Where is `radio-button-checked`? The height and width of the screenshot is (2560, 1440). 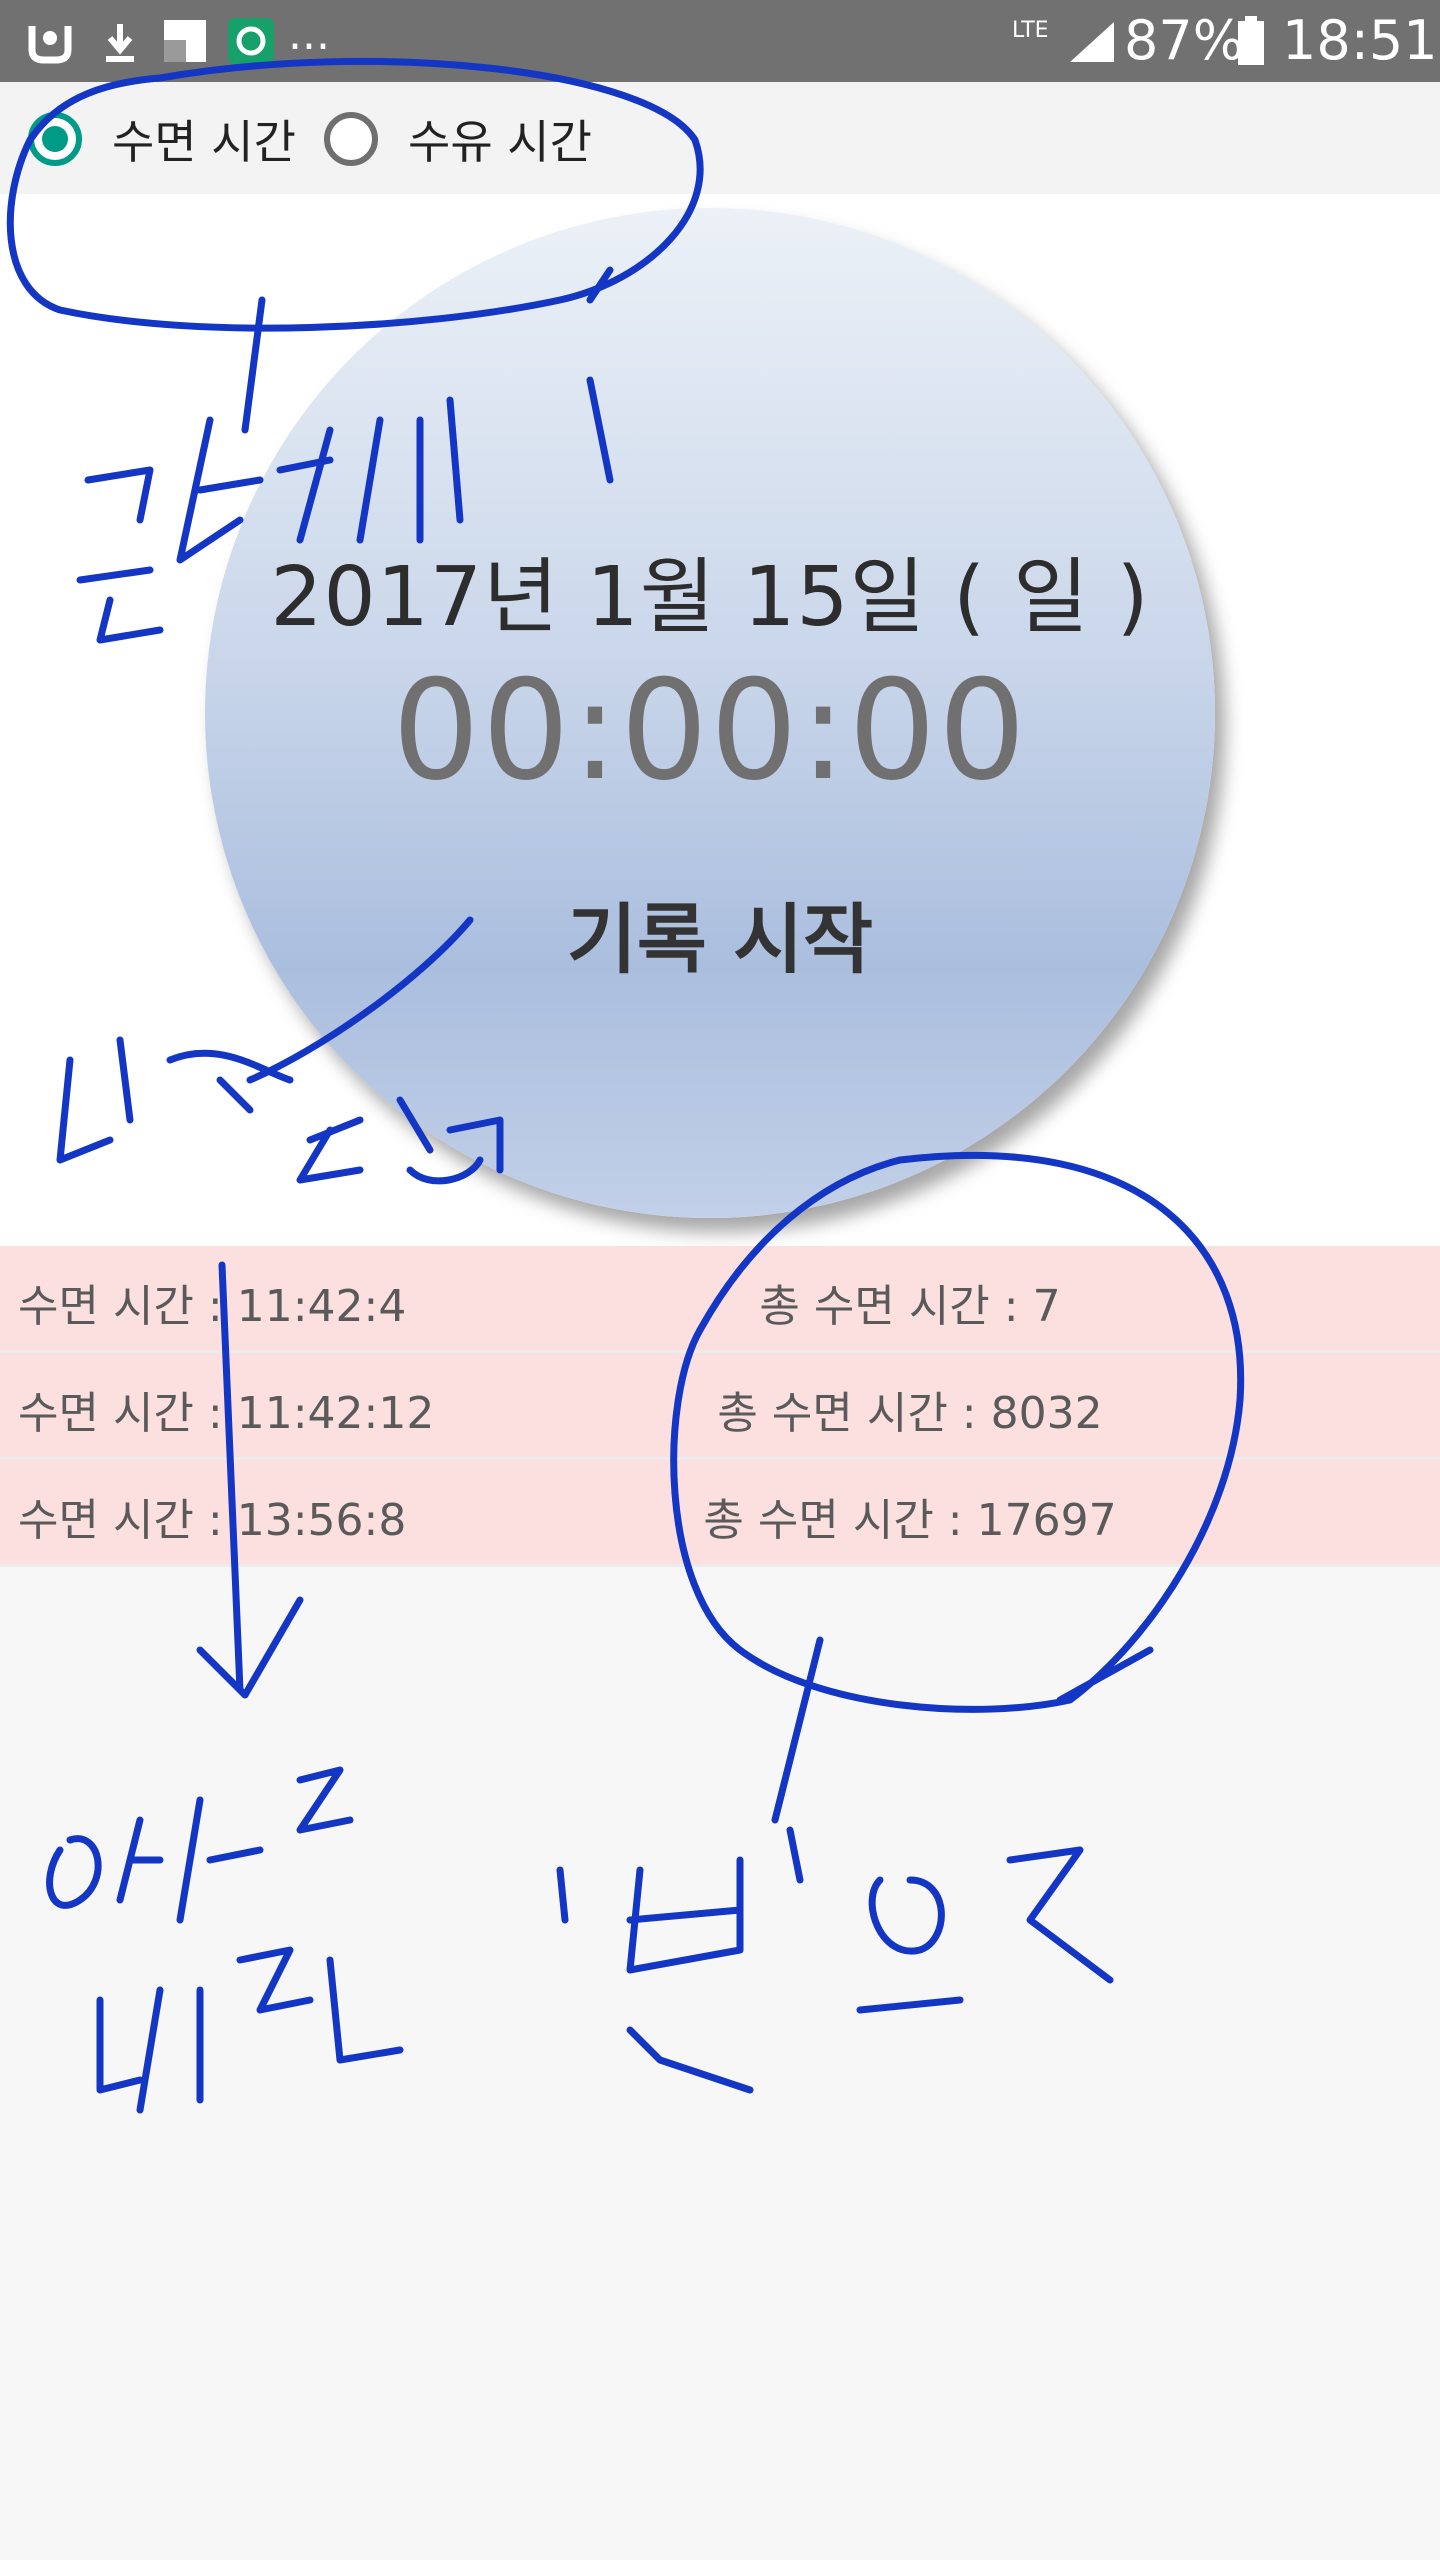 radio-button-checked is located at coordinates (55, 139).